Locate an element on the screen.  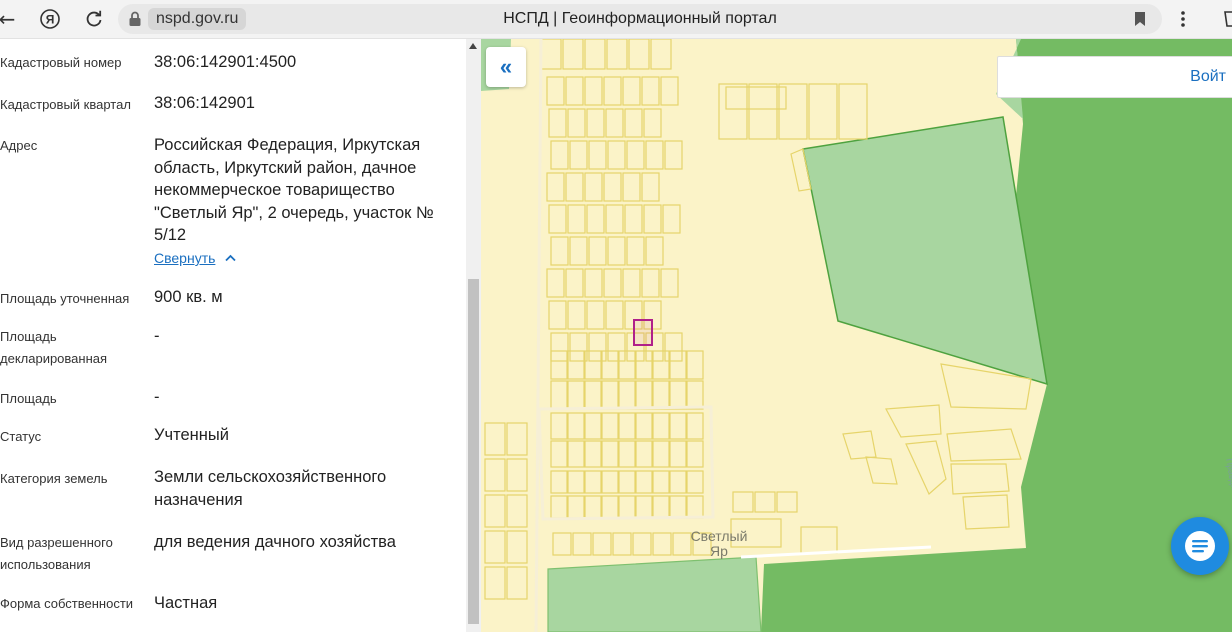
extension-icon is located at coordinates (1225, 19).